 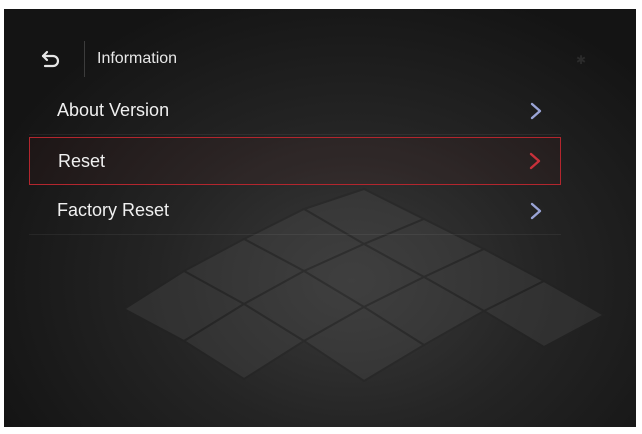 I want to click on bluetooth-icon: ✱, so click(x=580, y=60).